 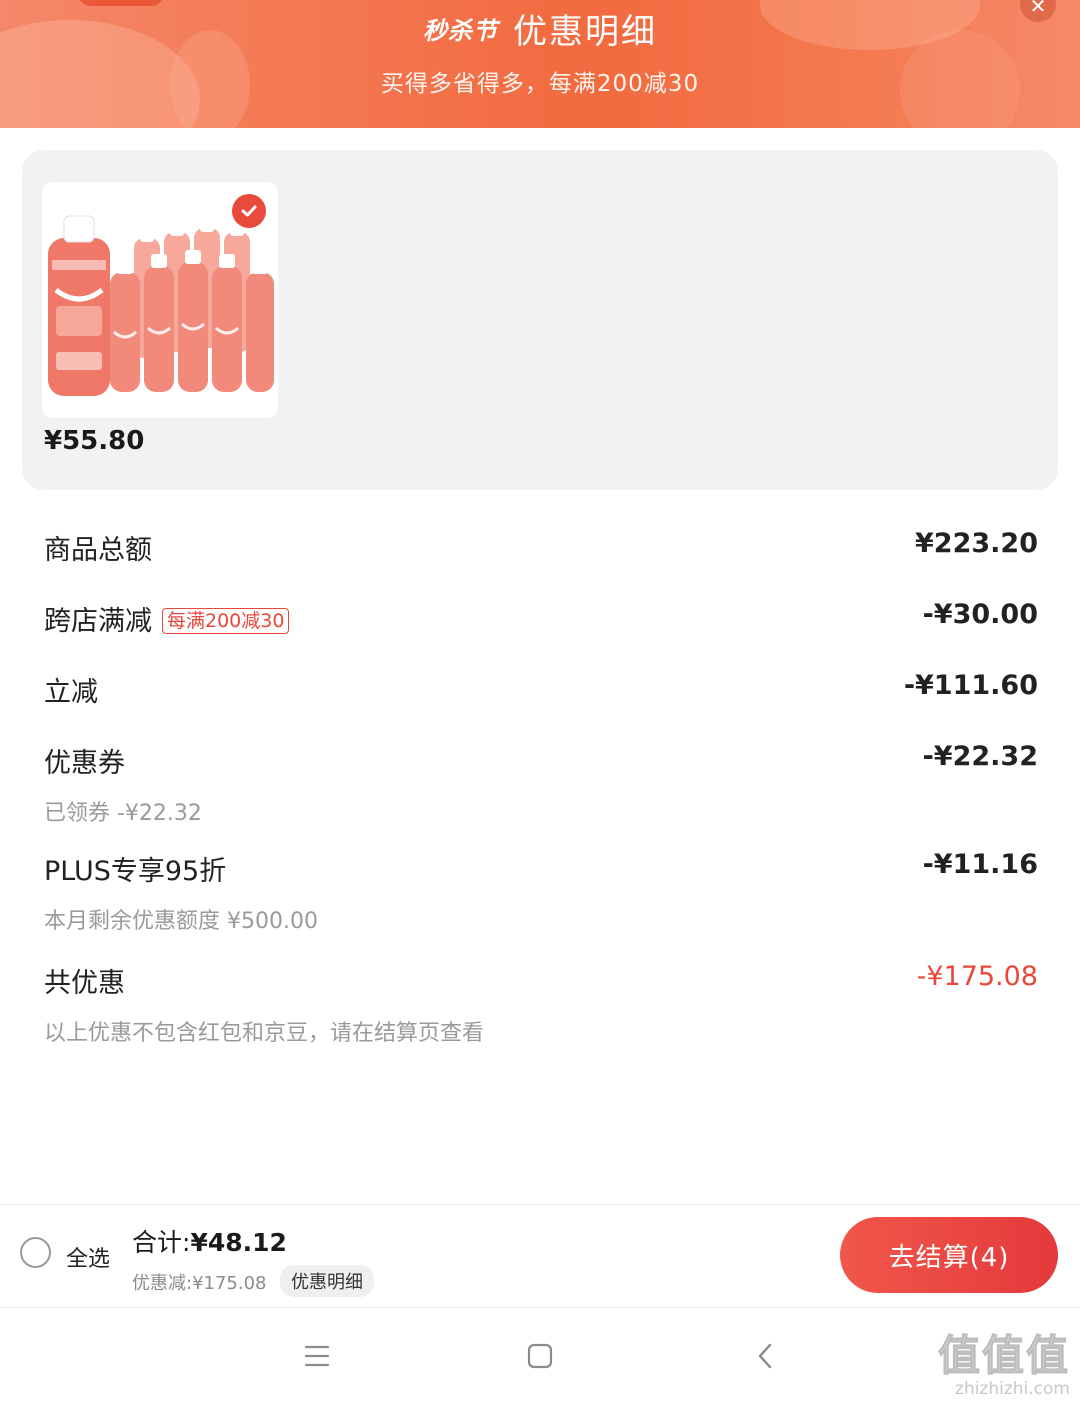 I want to click on goods-total-label: 商品总额, so click(x=98, y=550).